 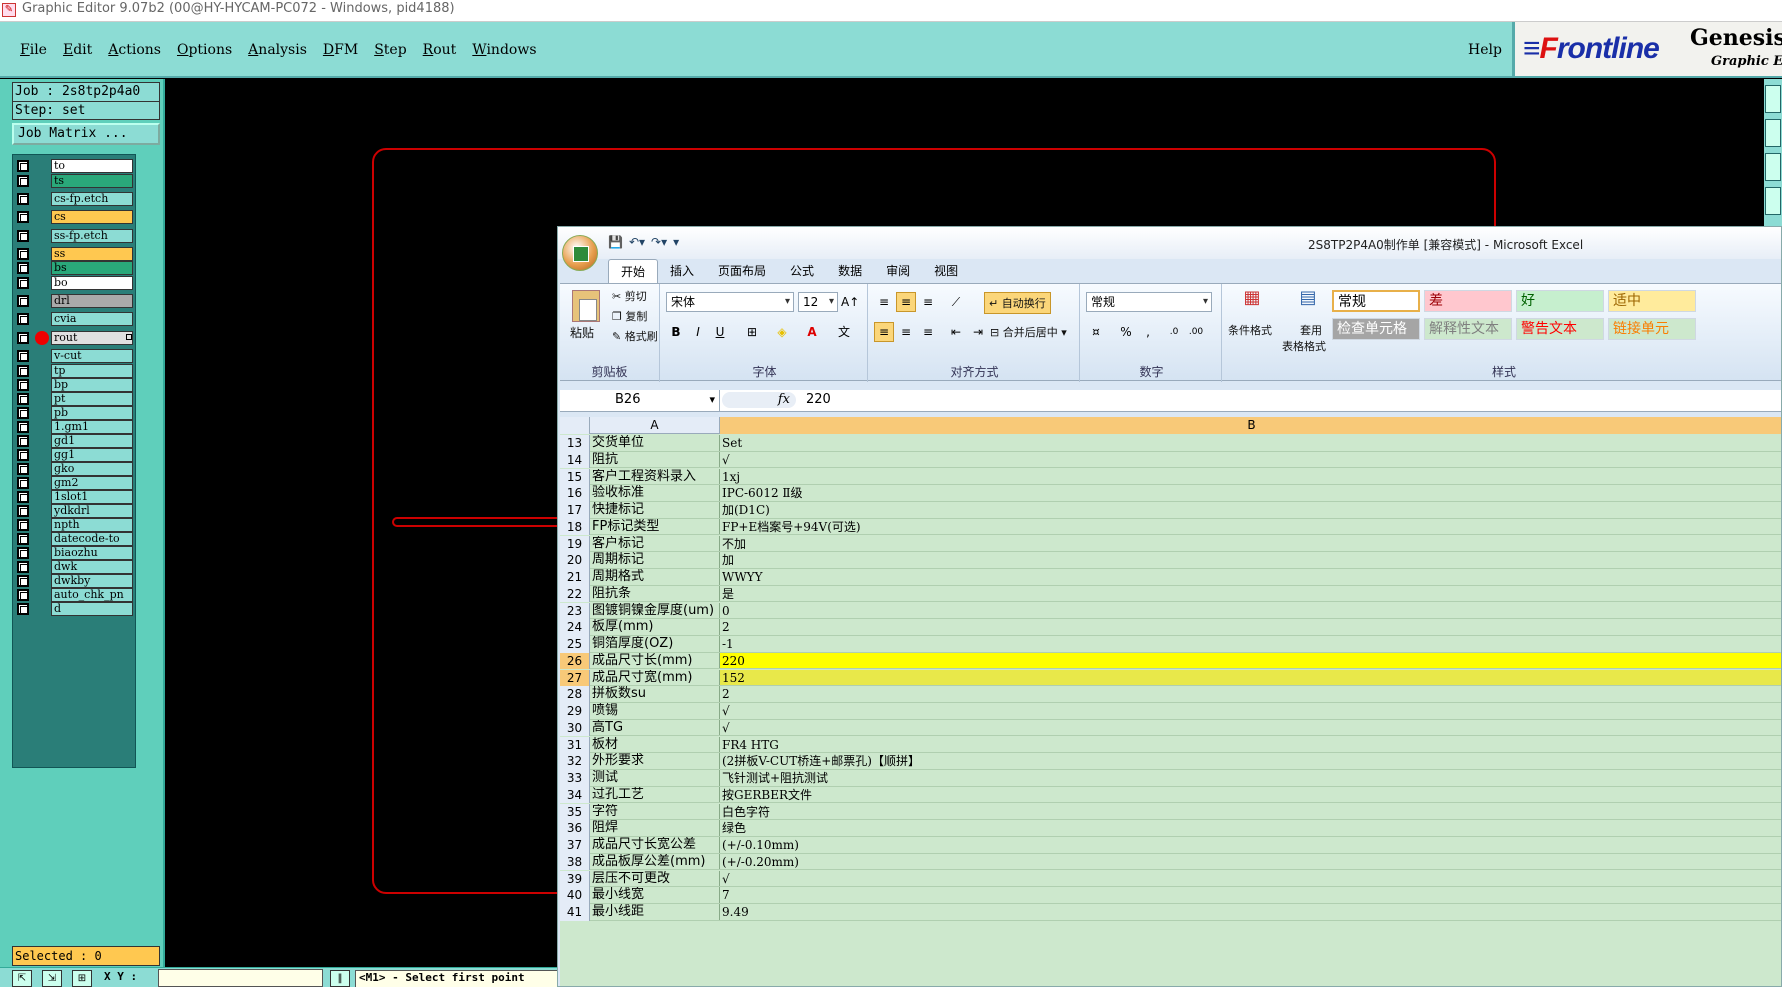 I want to click on layer-row: pt, so click(x=75, y=399).